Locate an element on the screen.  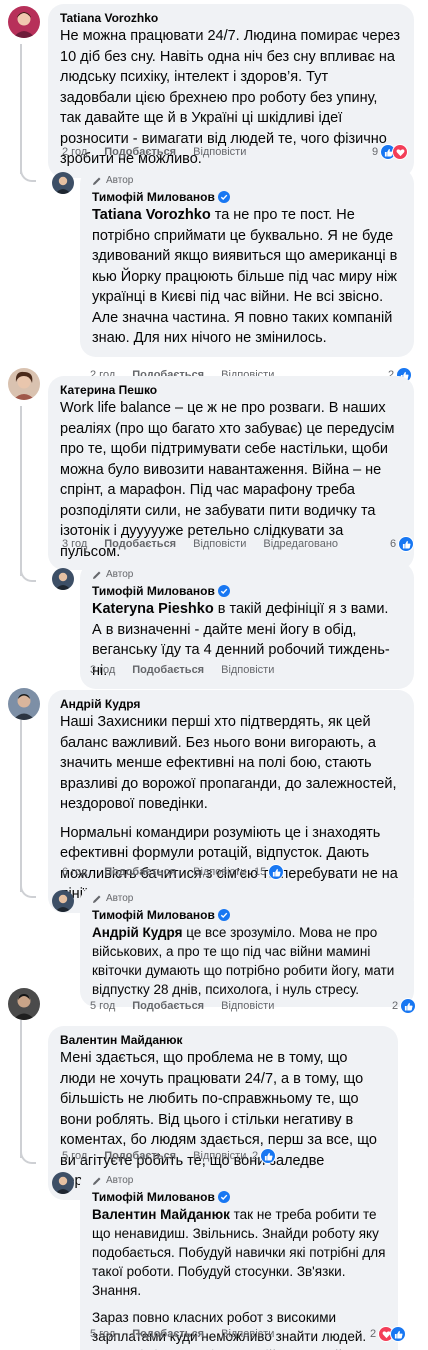
reactions-badge: 15 is located at coordinates (269, 872).